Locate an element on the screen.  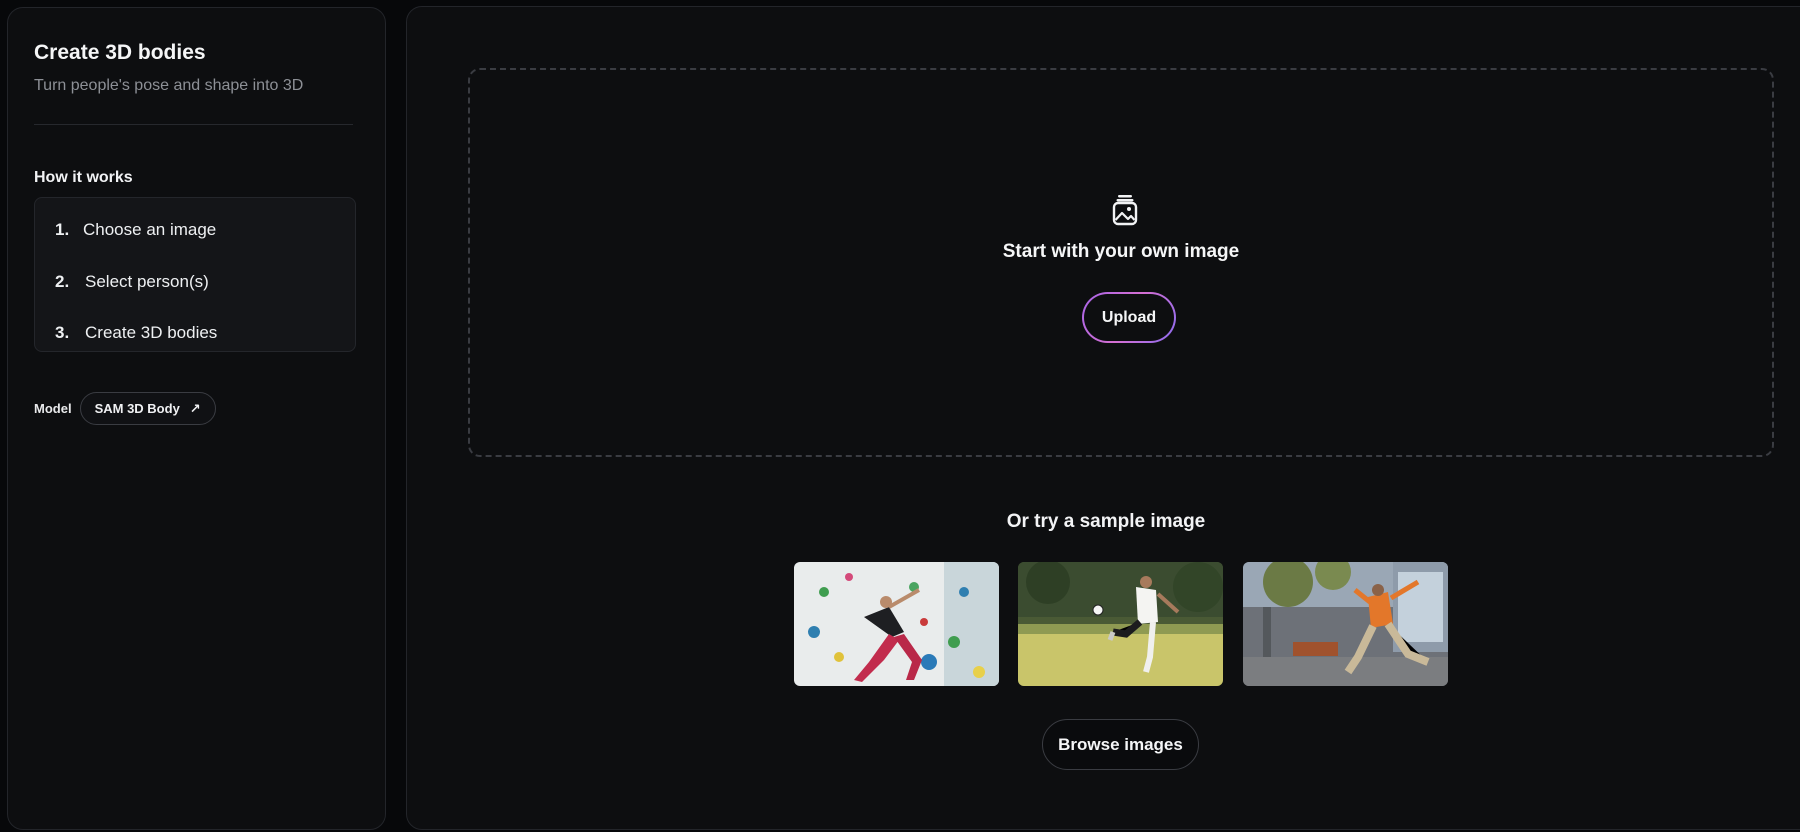
sample-image-soccer is located at coordinates (1120, 624).